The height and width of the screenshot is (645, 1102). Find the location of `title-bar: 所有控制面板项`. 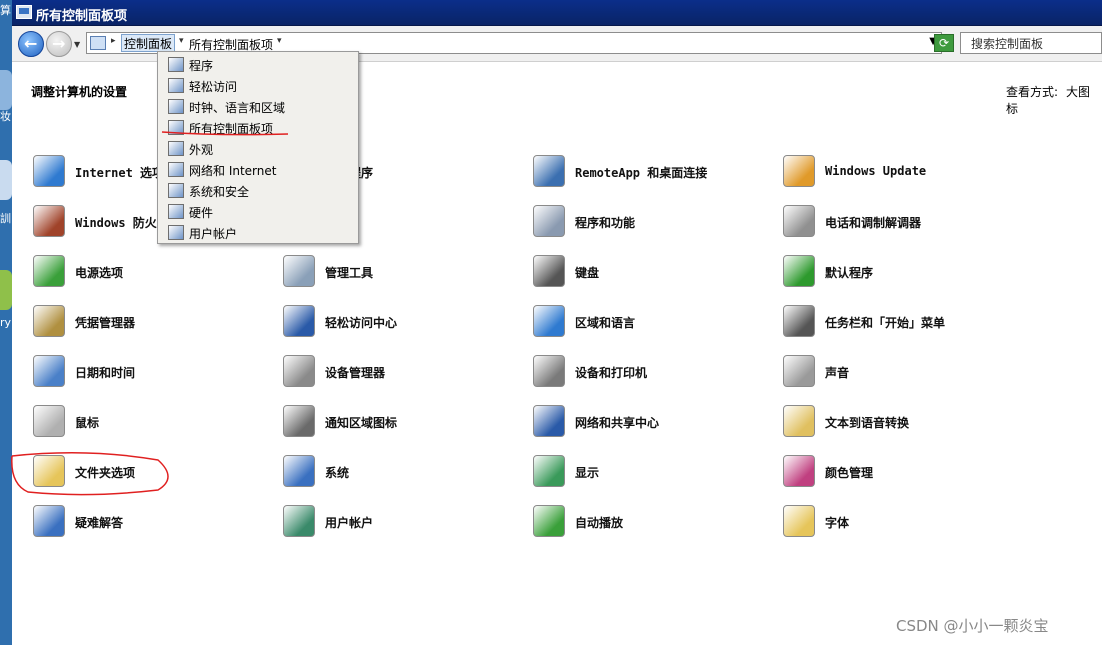

title-bar: 所有控制面板项 is located at coordinates (557, 13).